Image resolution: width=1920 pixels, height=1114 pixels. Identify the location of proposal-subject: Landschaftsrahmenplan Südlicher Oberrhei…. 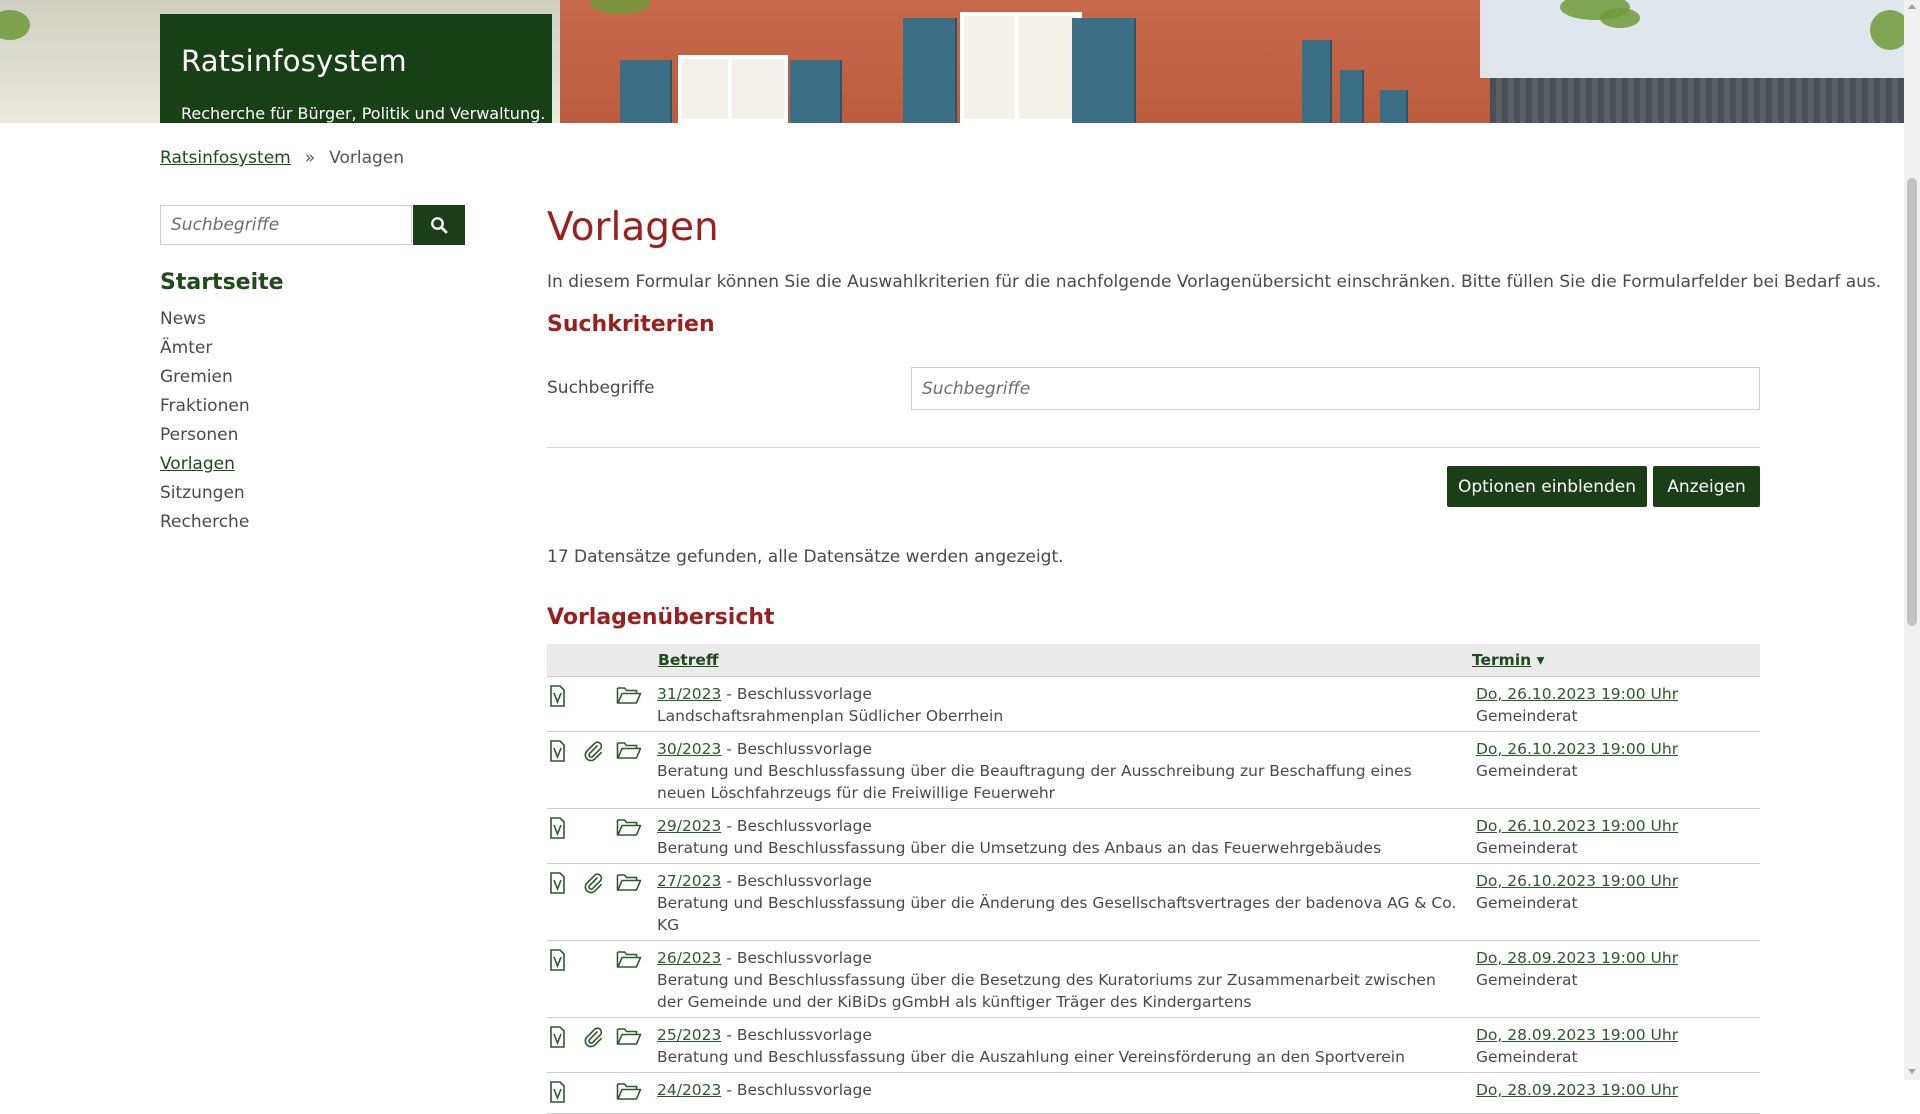
(830, 716).